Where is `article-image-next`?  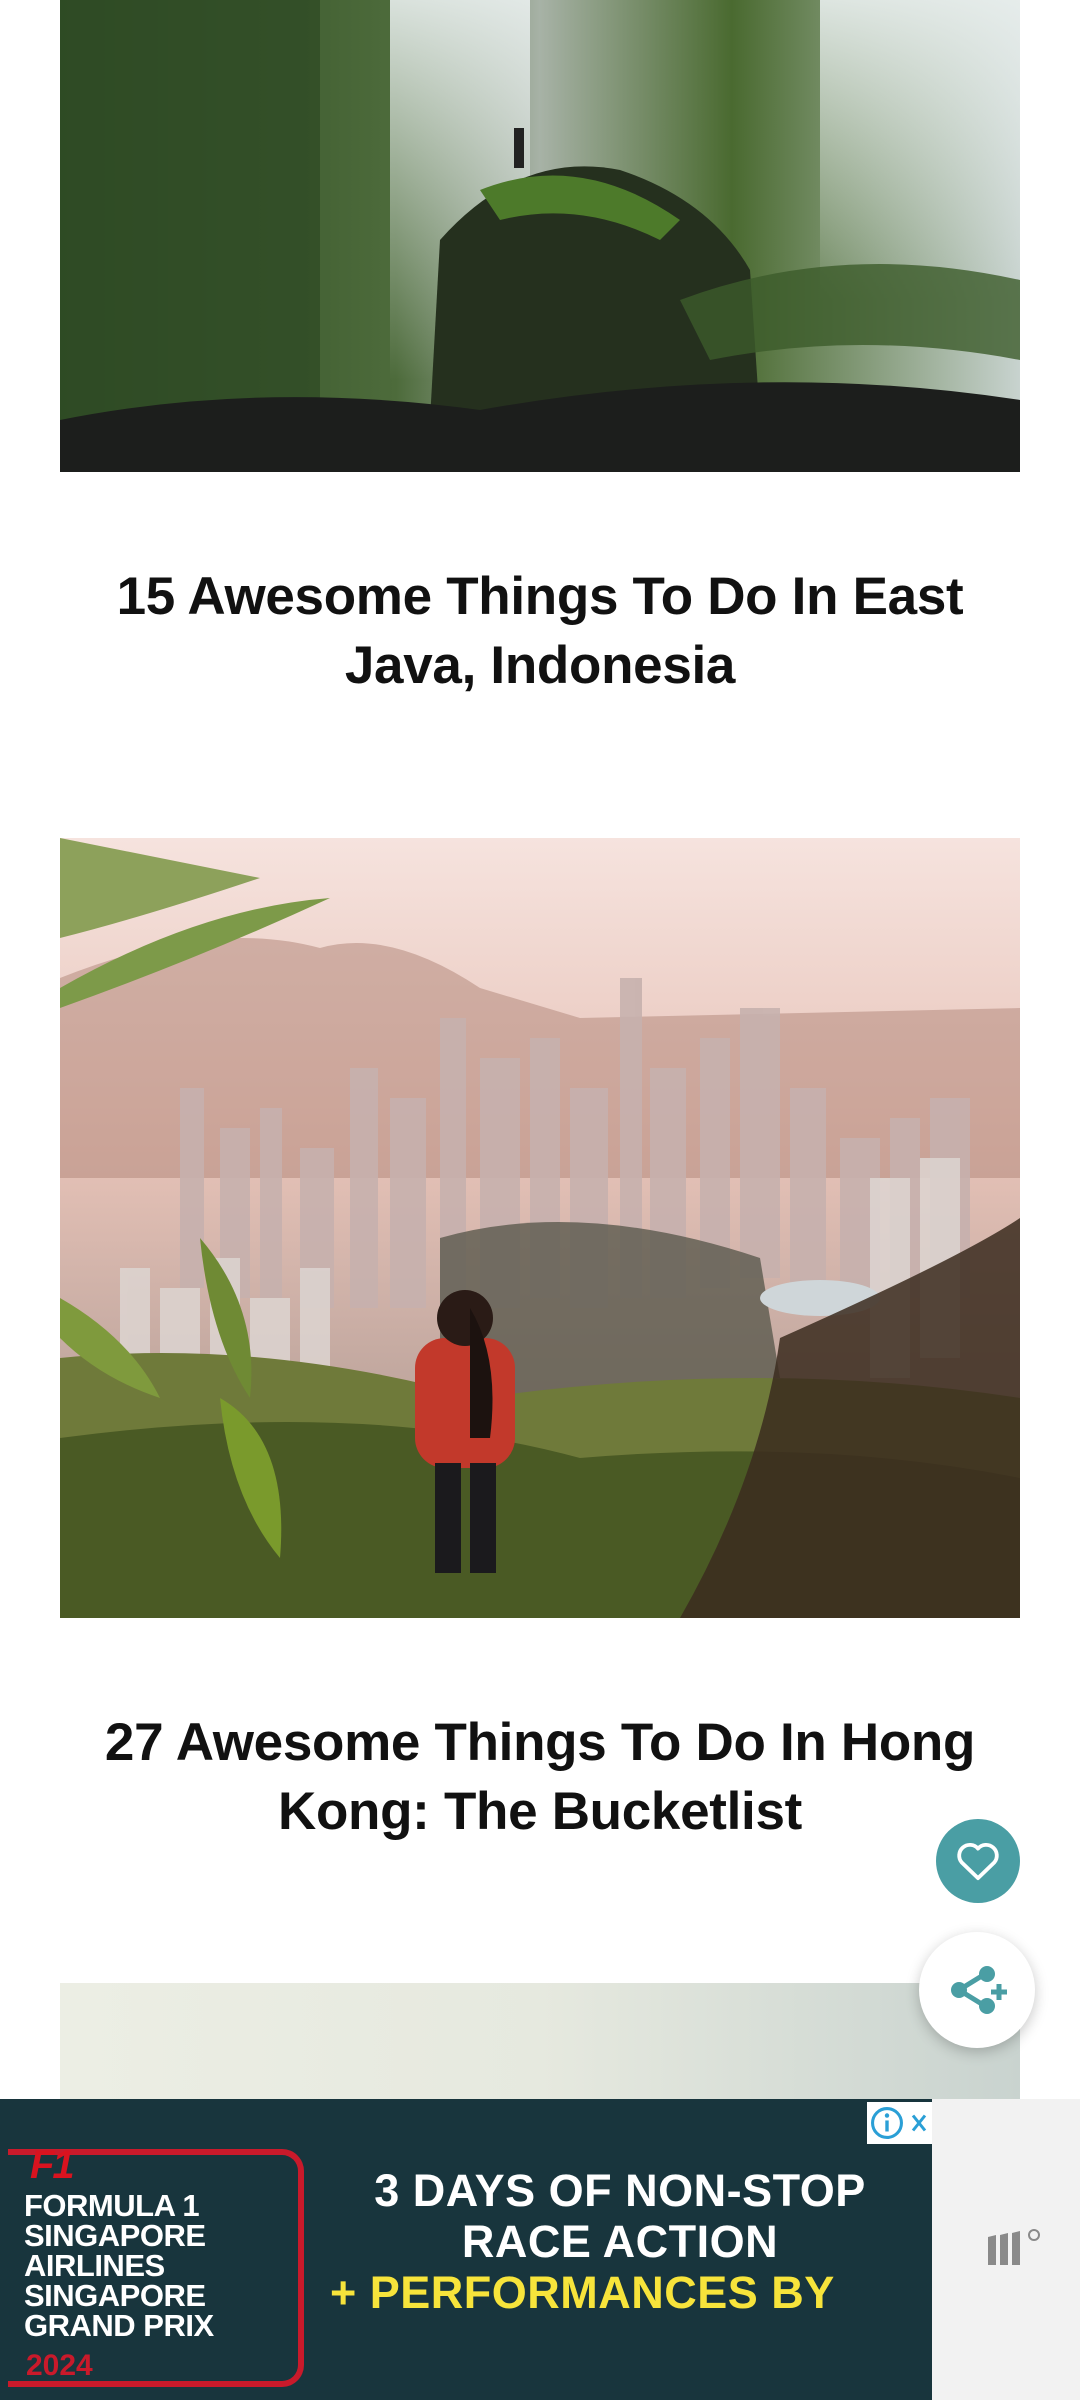 article-image-next is located at coordinates (540, 2043).